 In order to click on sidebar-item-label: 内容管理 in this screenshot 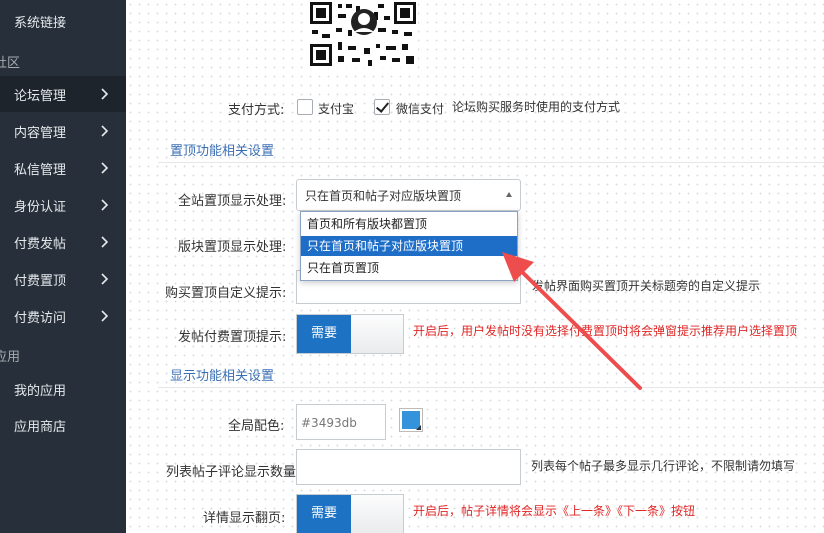, I will do `click(40, 133)`.